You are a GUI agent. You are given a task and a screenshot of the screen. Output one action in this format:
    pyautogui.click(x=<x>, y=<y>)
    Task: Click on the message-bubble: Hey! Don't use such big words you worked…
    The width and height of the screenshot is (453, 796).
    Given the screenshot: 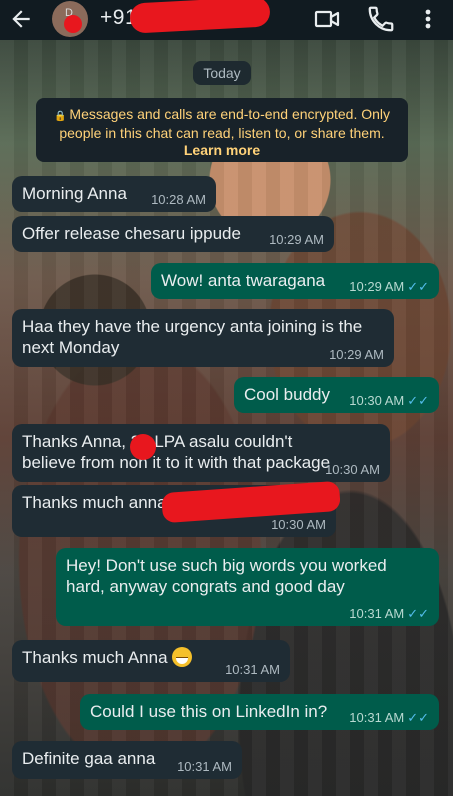 What is the action you would take?
    pyautogui.click(x=247, y=587)
    